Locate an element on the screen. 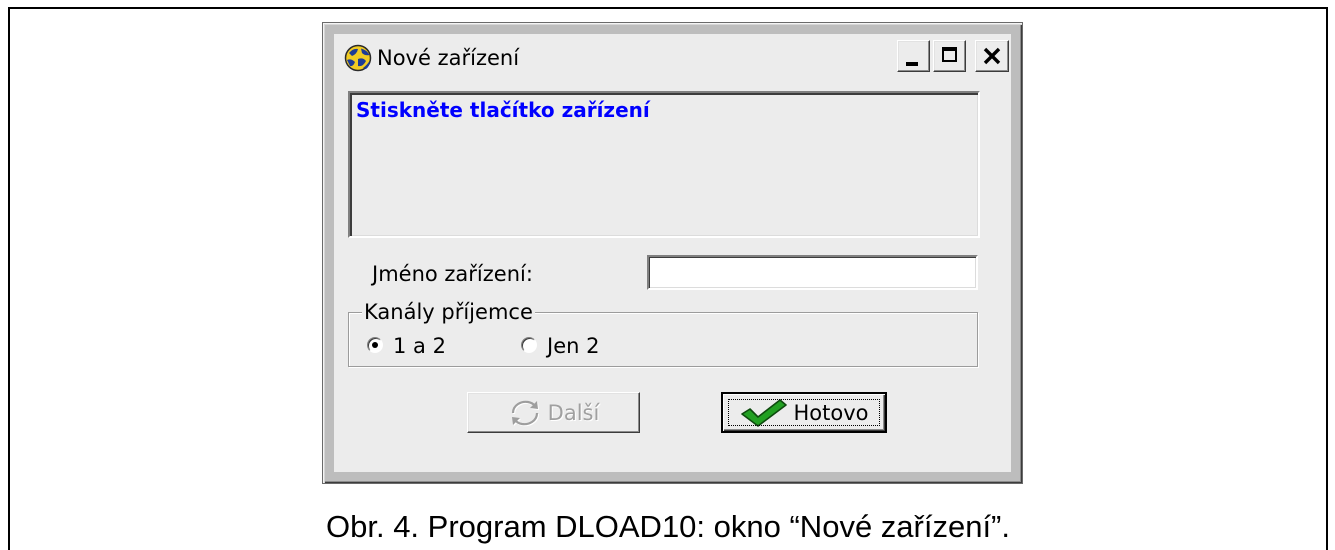 This screenshot has width=1335, height=550. app-globe-icon is located at coordinates (358, 58).